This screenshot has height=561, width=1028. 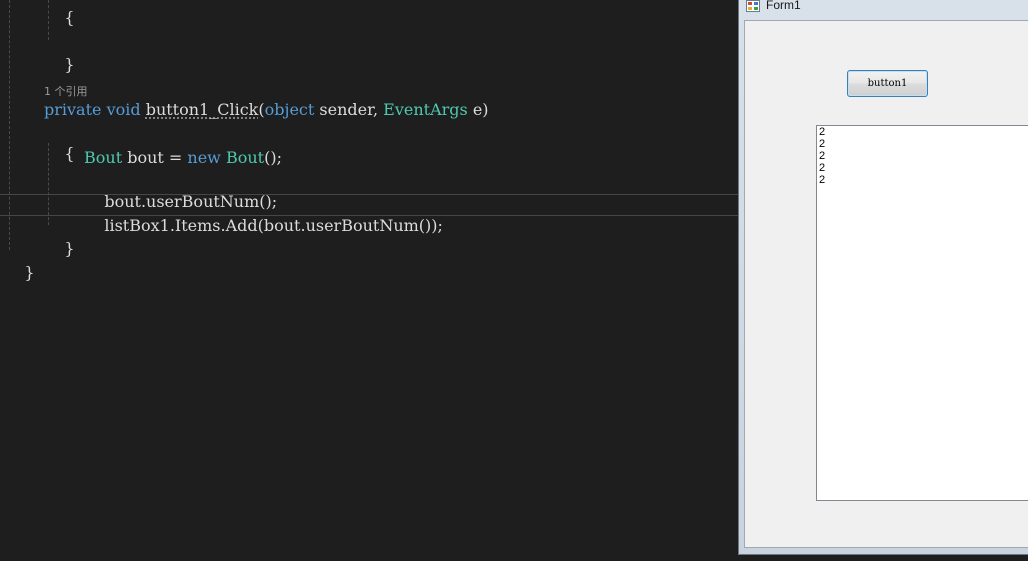 What do you see at coordinates (783, 6) in the screenshot?
I see `window-title: Form1` at bounding box center [783, 6].